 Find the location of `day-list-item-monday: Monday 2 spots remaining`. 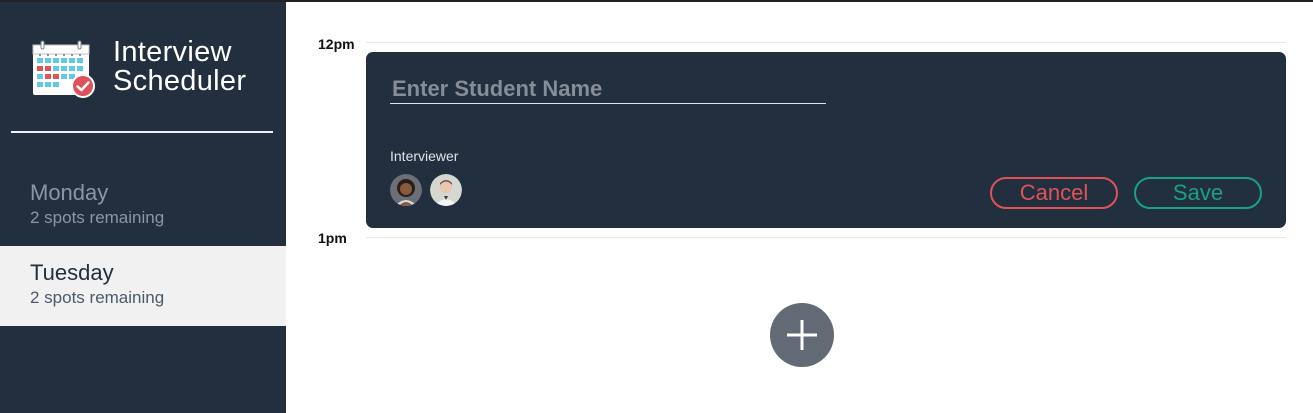

day-list-item-monday: Monday 2 spots remaining is located at coordinates (143, 206).